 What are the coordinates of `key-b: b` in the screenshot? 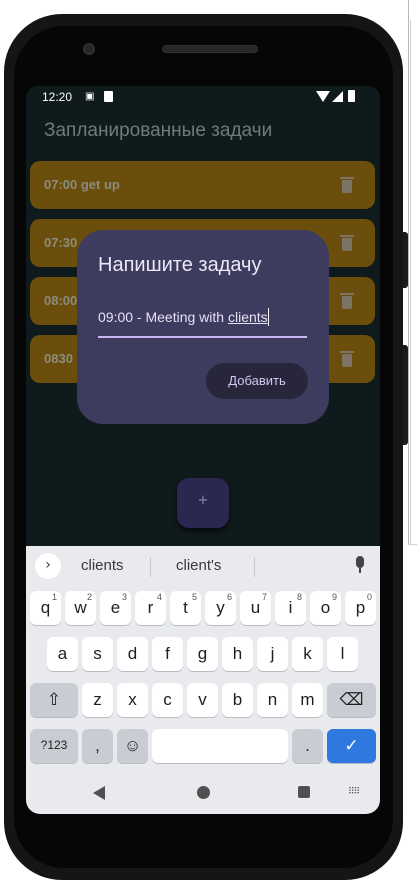 It's located at (237, 700).